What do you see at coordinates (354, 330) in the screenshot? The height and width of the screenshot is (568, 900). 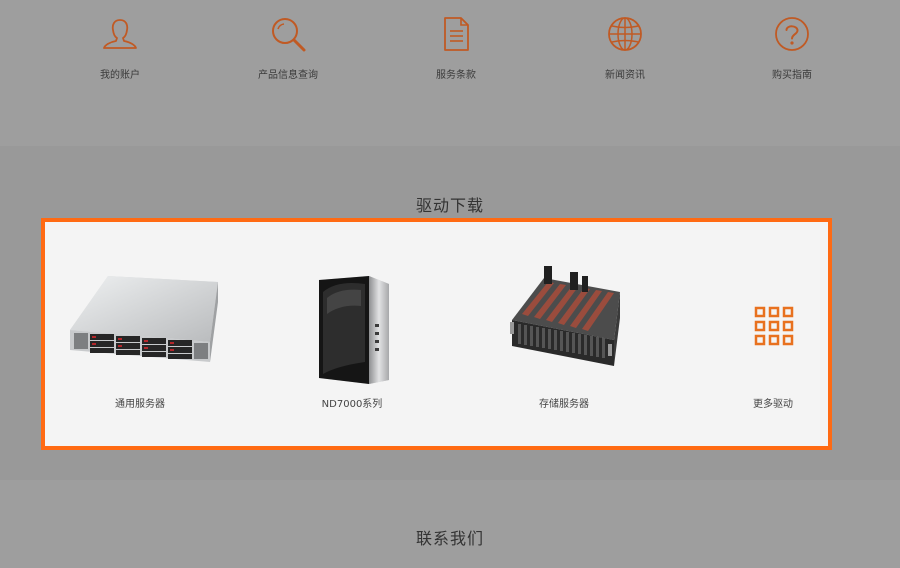 I see `tower-server-image` at bounding box center [354, 330].